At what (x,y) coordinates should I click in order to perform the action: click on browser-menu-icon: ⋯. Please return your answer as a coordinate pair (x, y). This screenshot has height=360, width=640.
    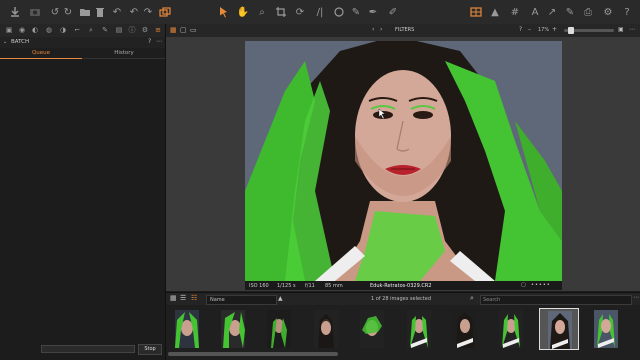
    Looking at the image, I should click on (636, 297).